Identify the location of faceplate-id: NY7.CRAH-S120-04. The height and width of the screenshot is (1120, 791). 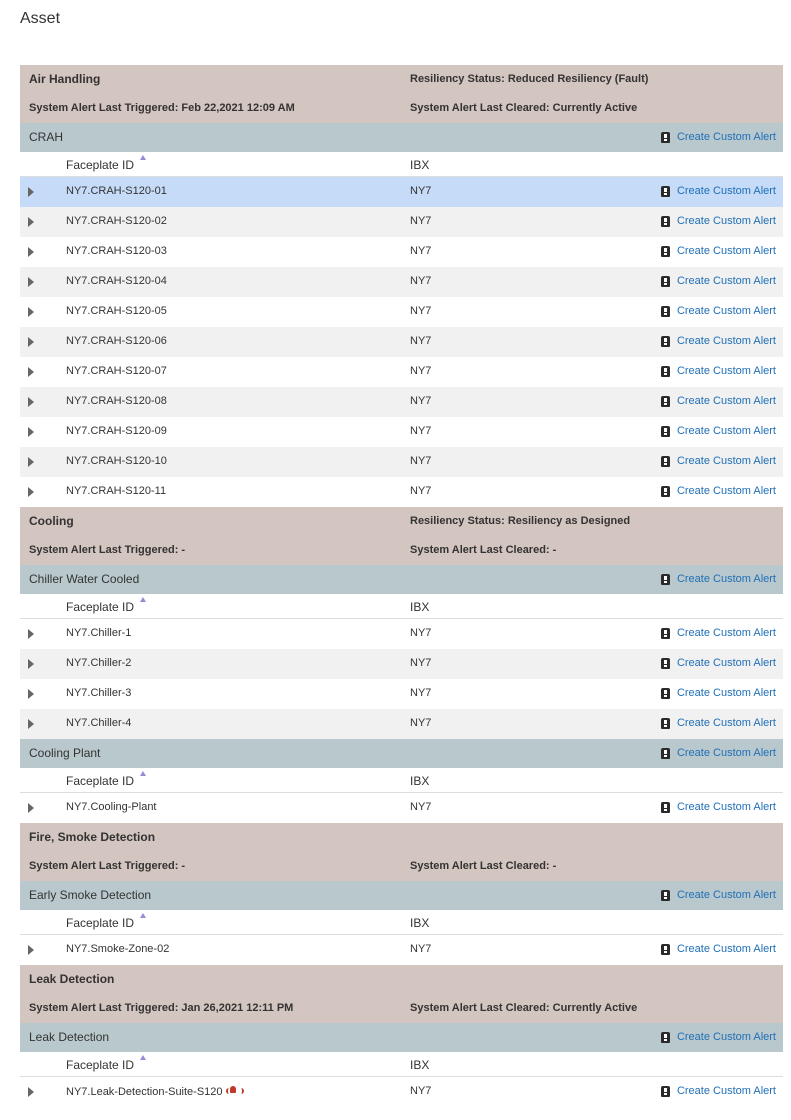
(116, 281).